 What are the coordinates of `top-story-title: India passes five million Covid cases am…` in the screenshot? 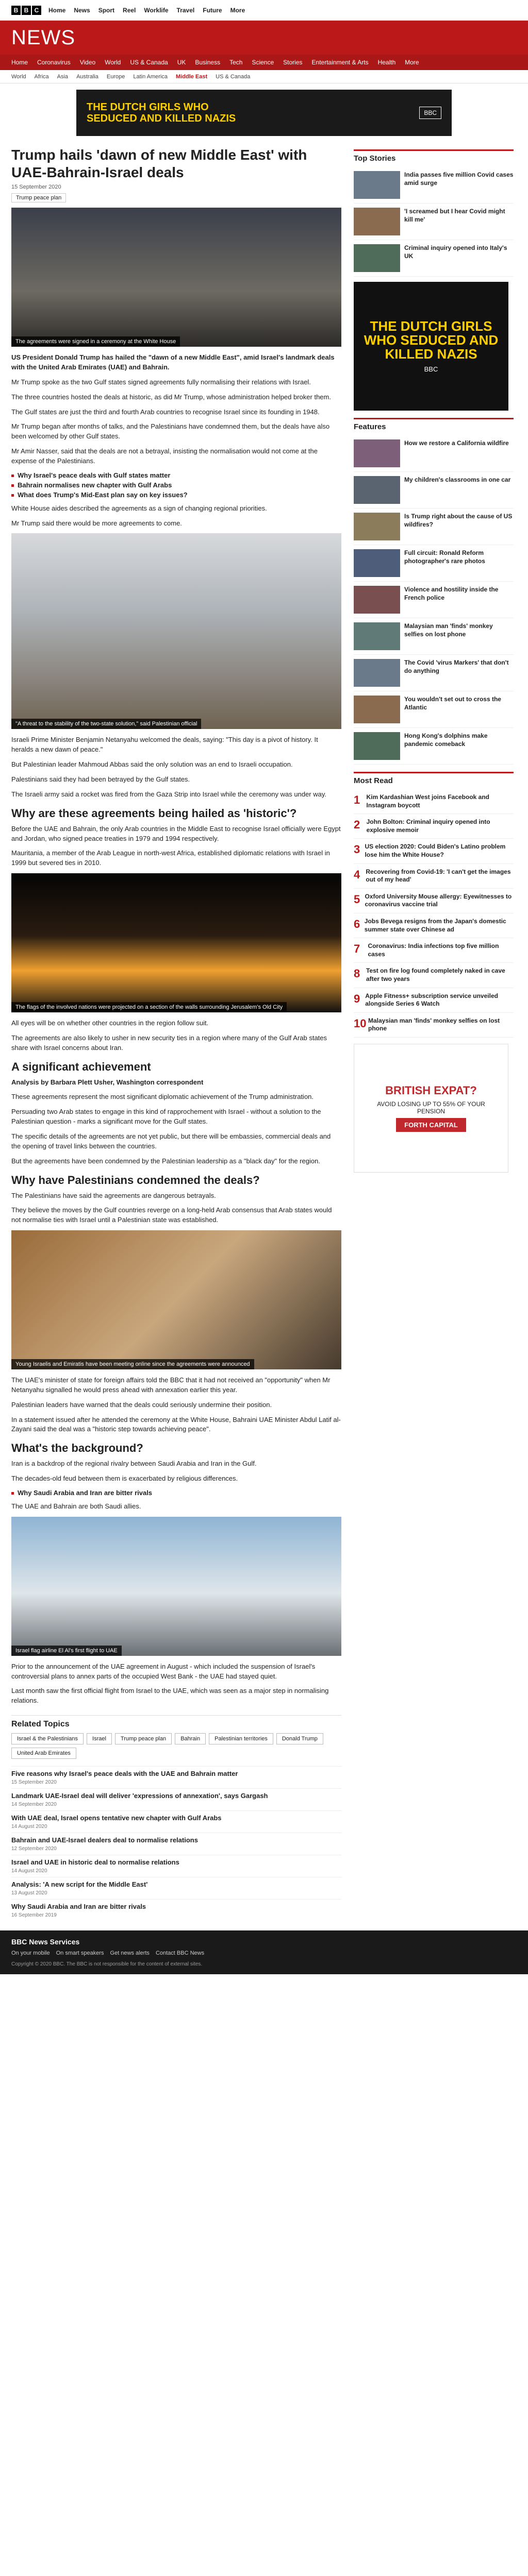 It's located at (459, 185).